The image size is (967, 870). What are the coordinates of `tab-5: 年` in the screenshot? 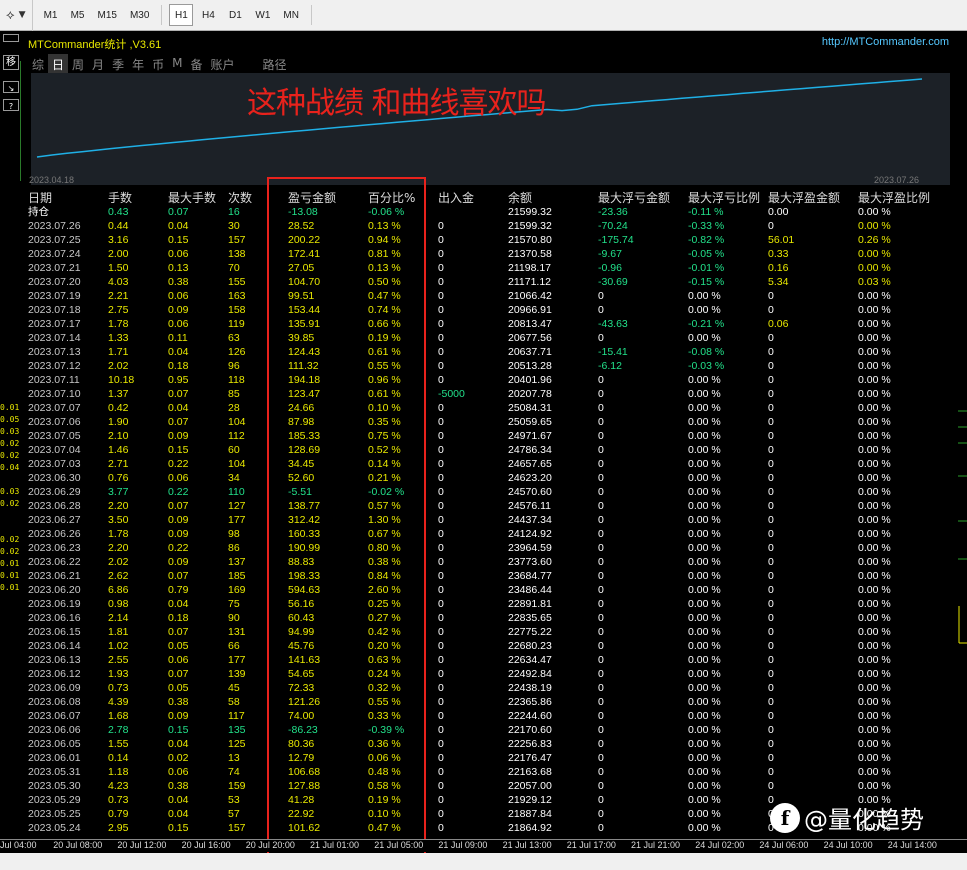 It's located at (138, 64).